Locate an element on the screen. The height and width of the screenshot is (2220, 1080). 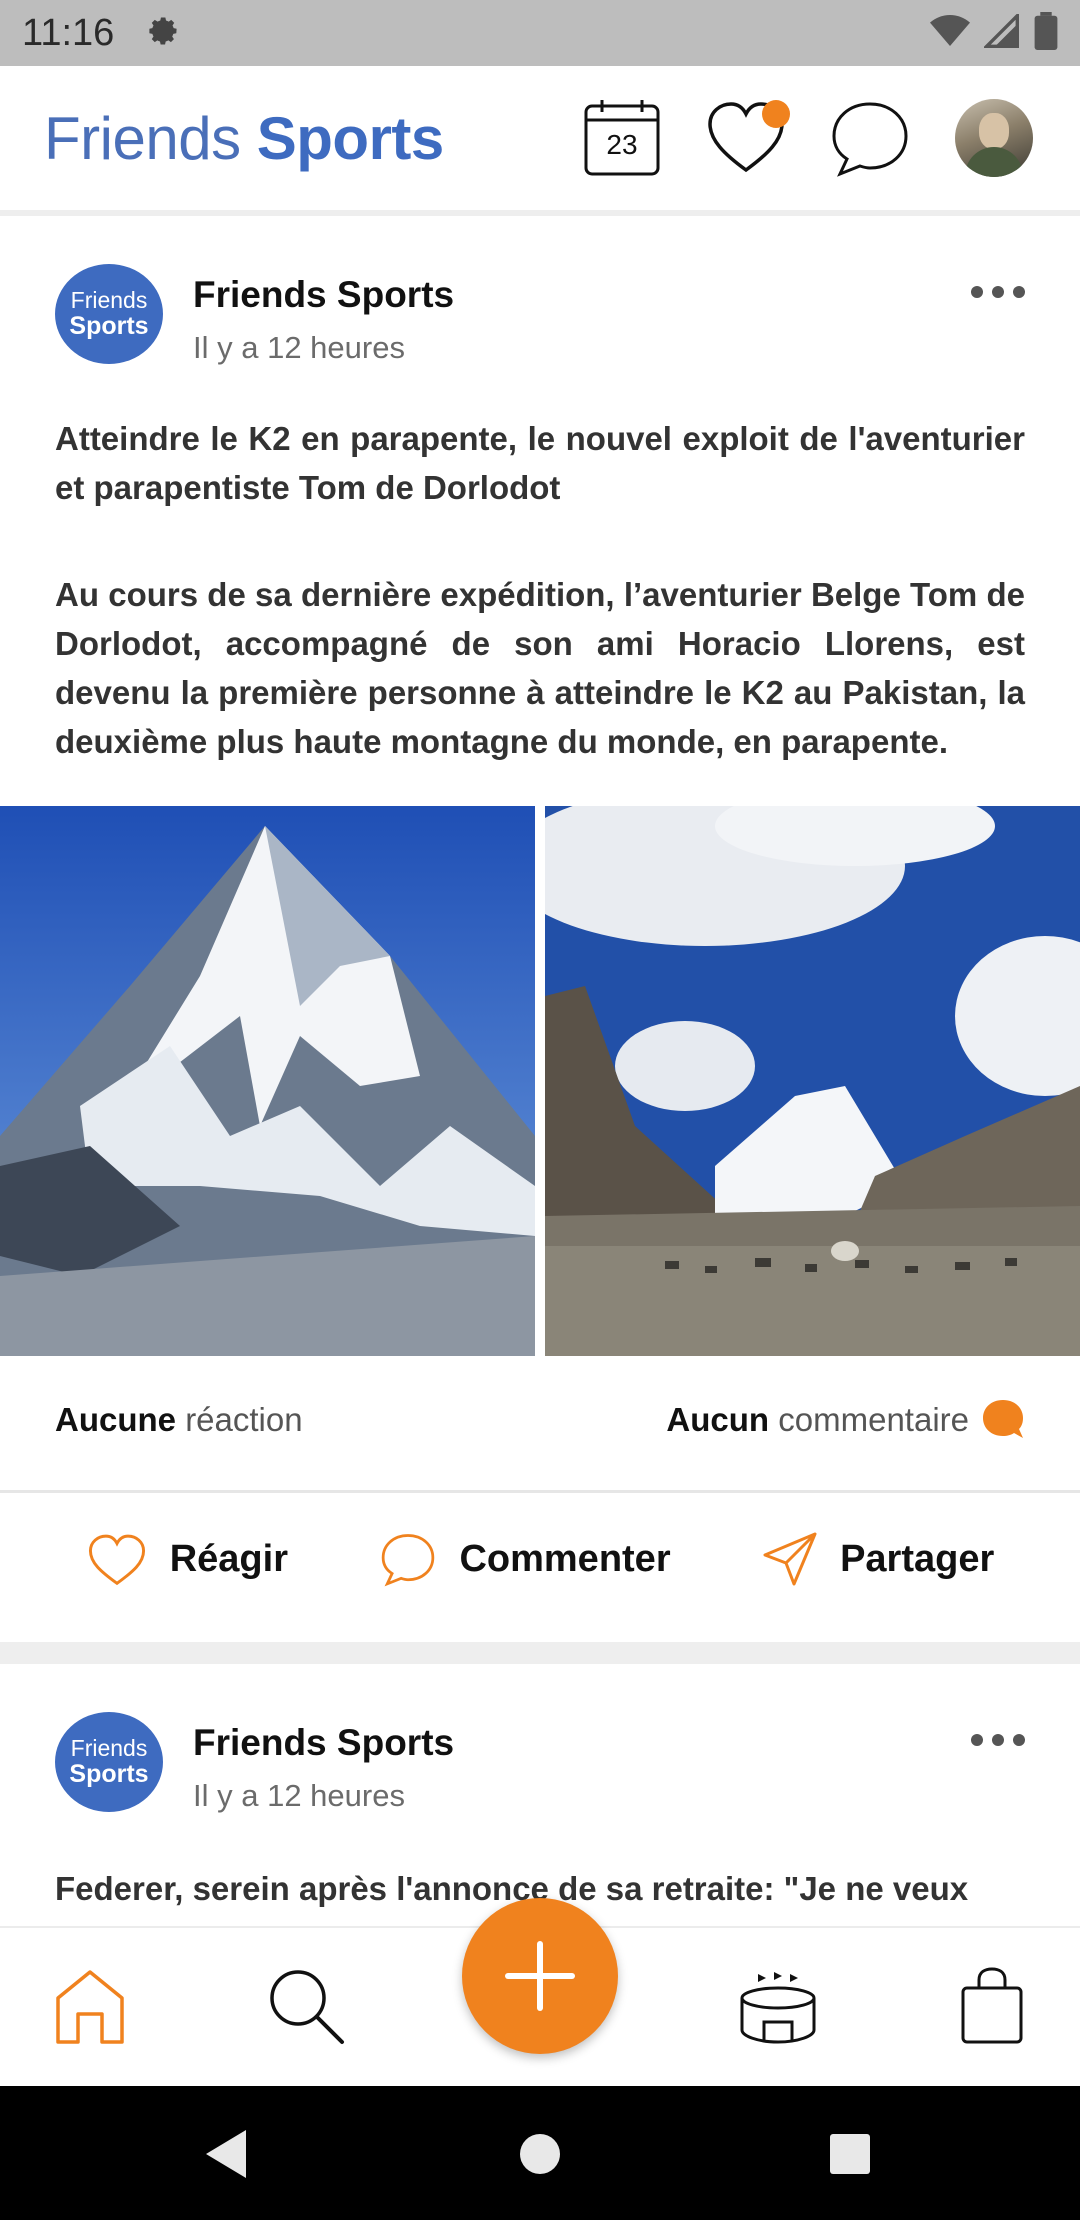
post-stats: Aucune réaction Aucun commentaire is located at coordinates (540, 1420).